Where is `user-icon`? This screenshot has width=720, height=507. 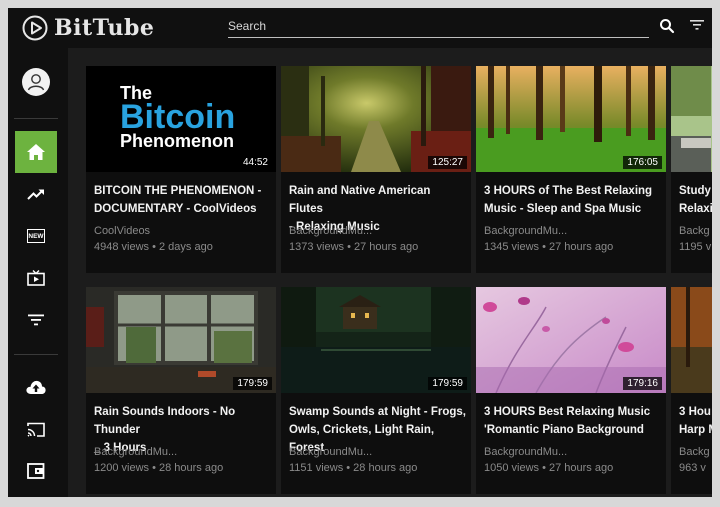
user-icon is located at coordinates (36, 82).